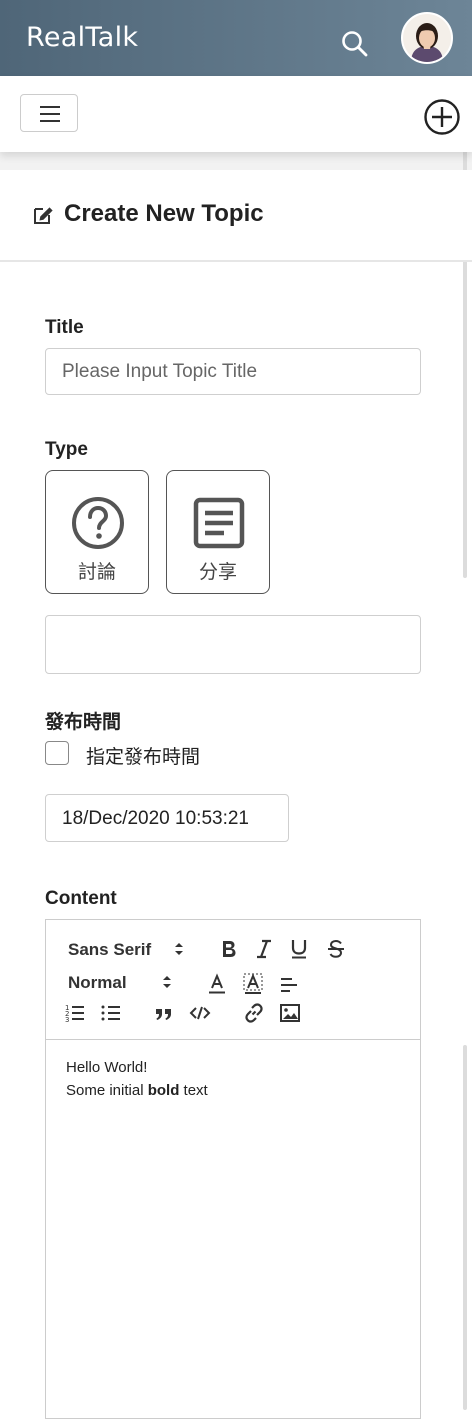 The height and width of the screenshot is (1419, 472). What do you see at coordinates (427, 38) in the screenshot?
I see `avatar` at bounding box center [427, 38].